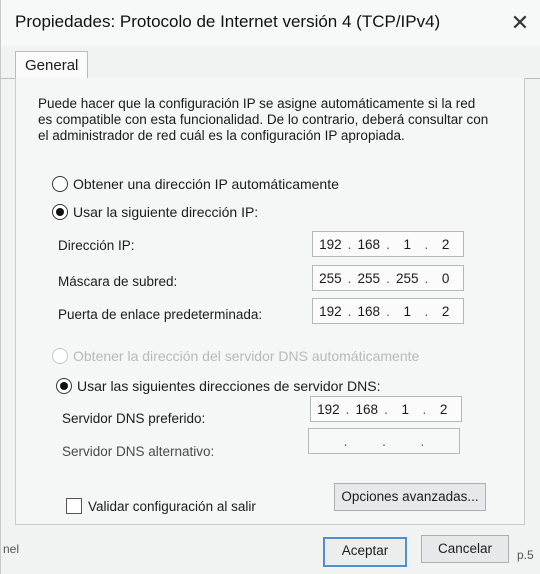 This screenshot has width=540, height=574. I want to click on octet-4: 0, so click(445, 278).